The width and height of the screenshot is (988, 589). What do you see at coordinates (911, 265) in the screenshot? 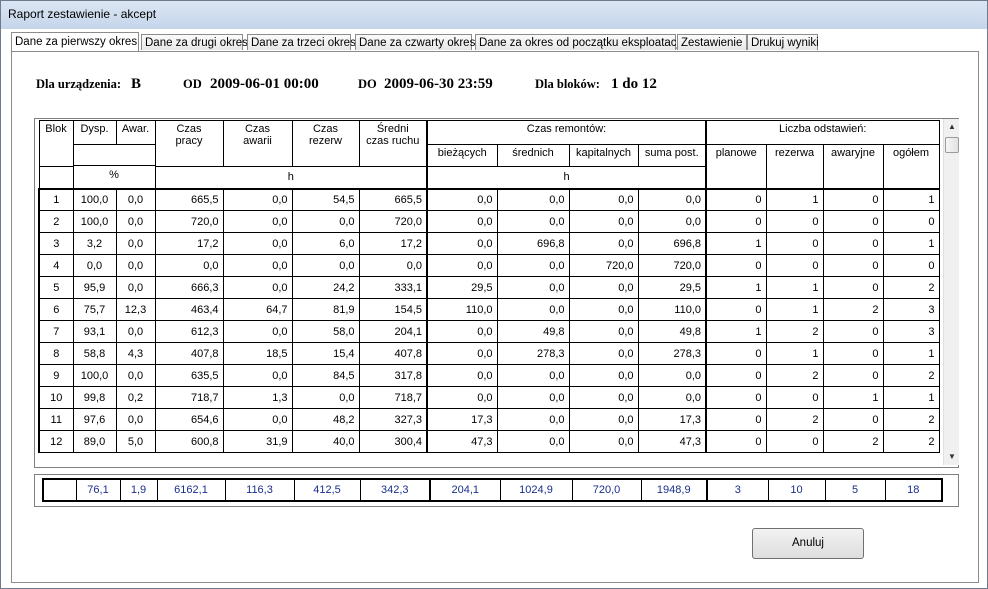
I see `cell-ogolem: 0` at bounding box center [911, 265].